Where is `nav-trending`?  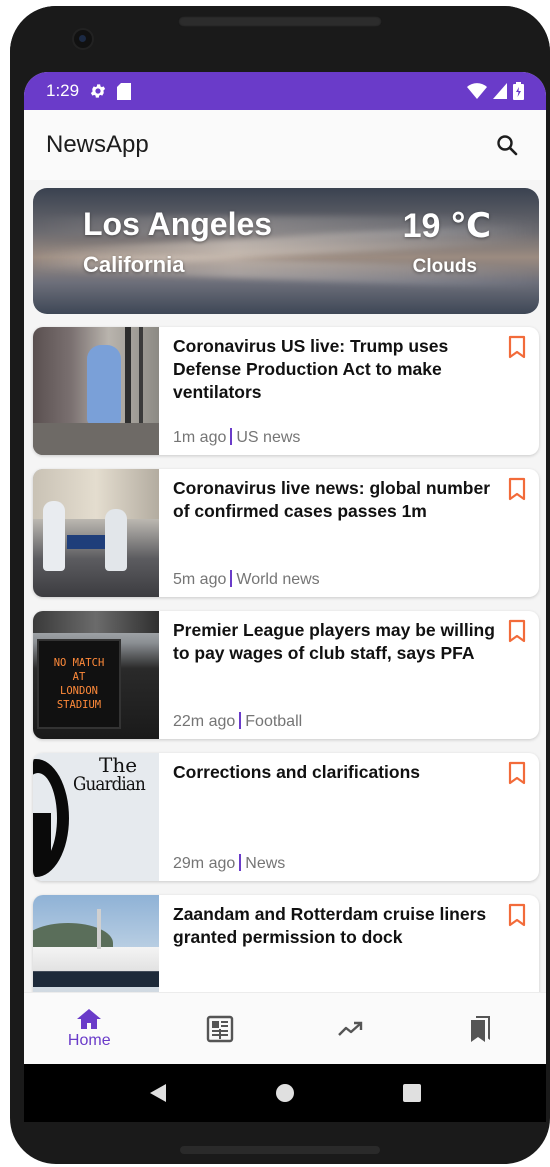 nav-trending is located at coordinates (350, 1029).